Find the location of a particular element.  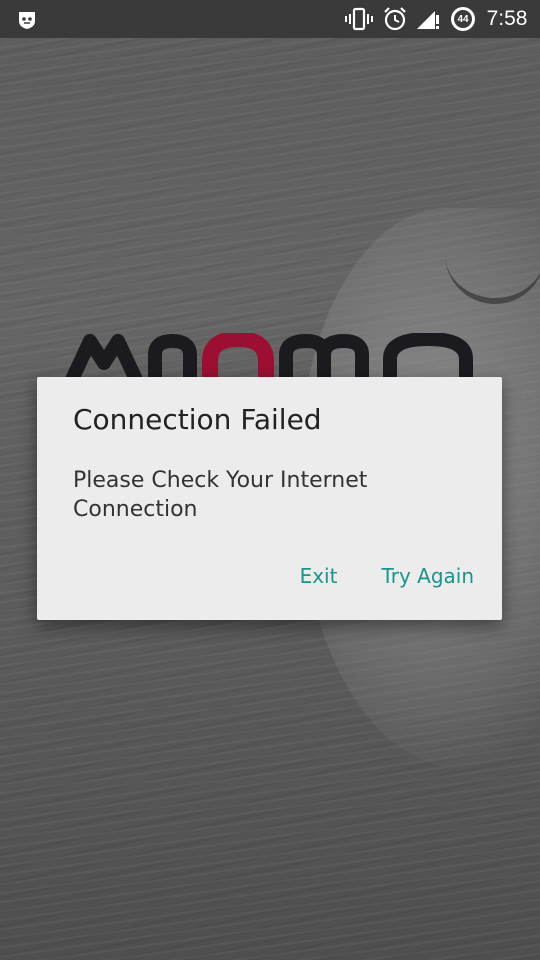

battery-level: 44 is located at coordinates (463, 19).